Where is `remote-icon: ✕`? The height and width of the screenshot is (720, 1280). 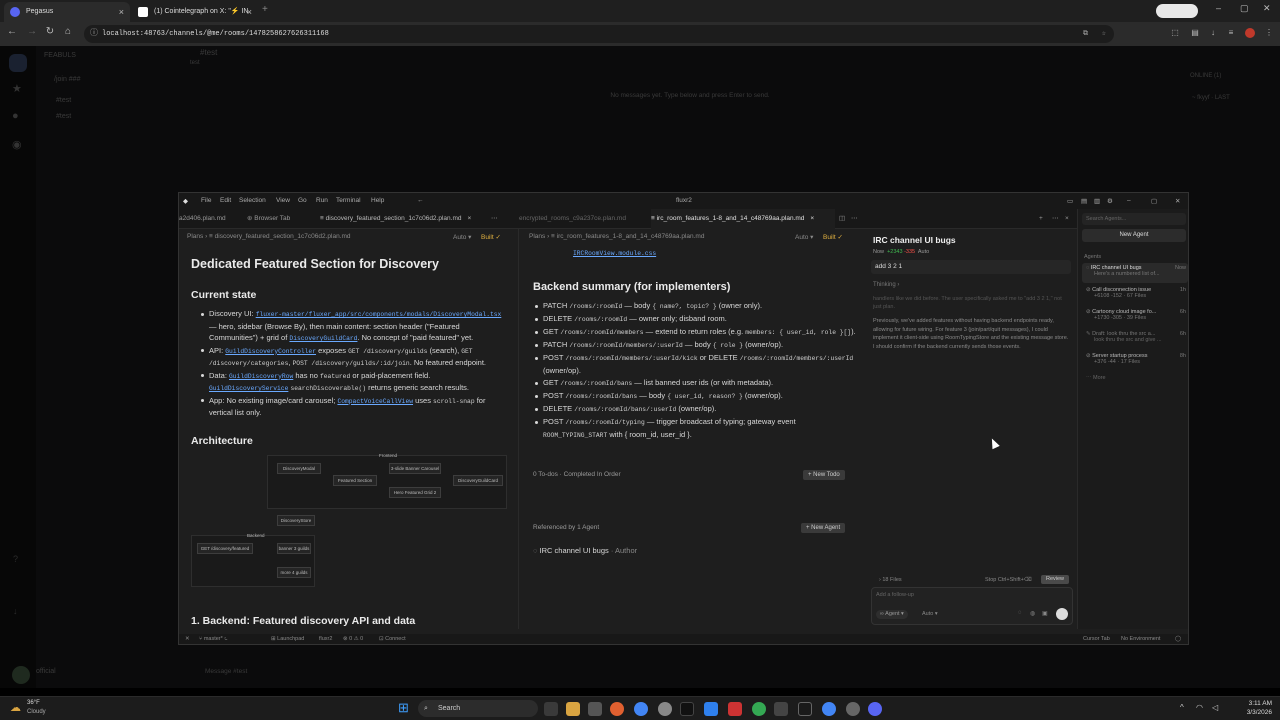
remote-icon: ✕ is located at coordinates (187, 639).